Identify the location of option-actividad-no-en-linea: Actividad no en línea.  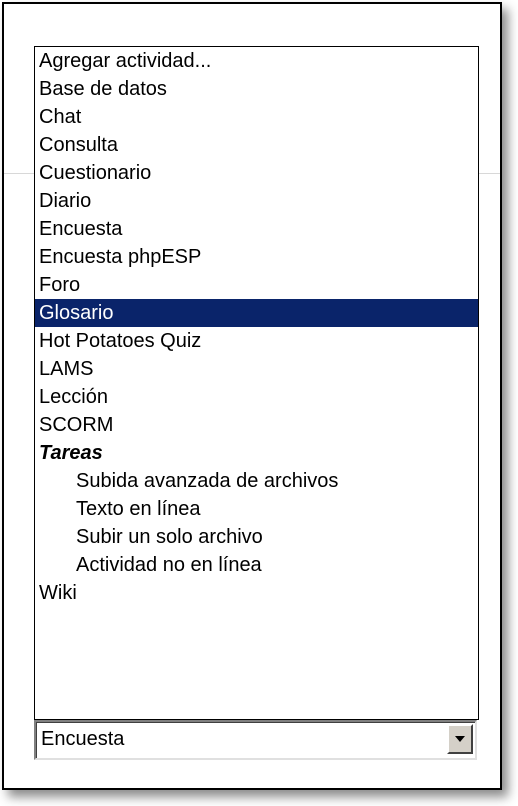
(256, 565).